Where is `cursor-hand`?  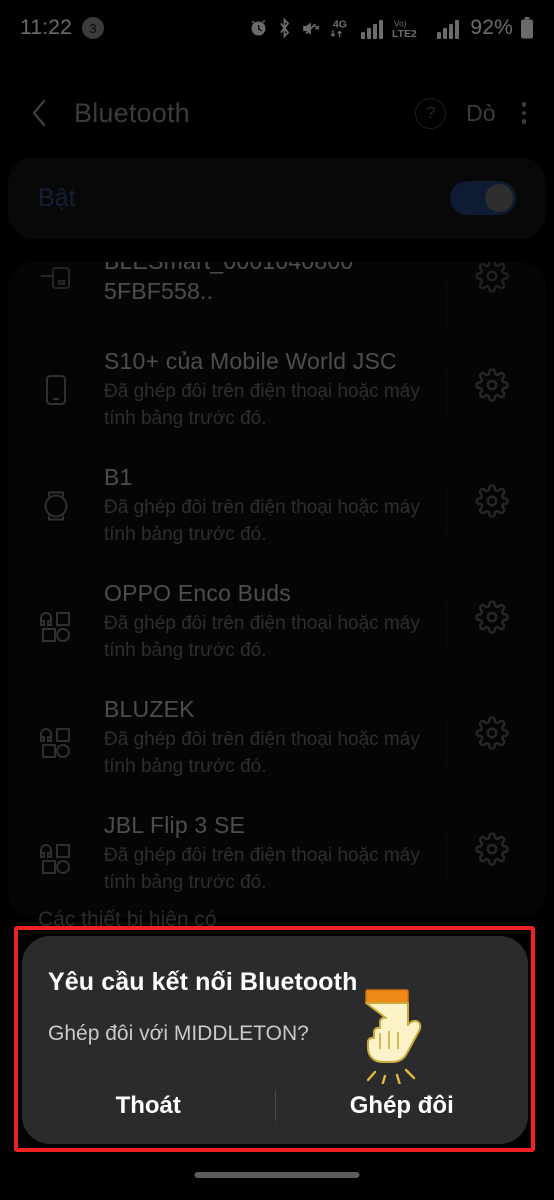
cursor-hand is located at coordinates (393, 1032).